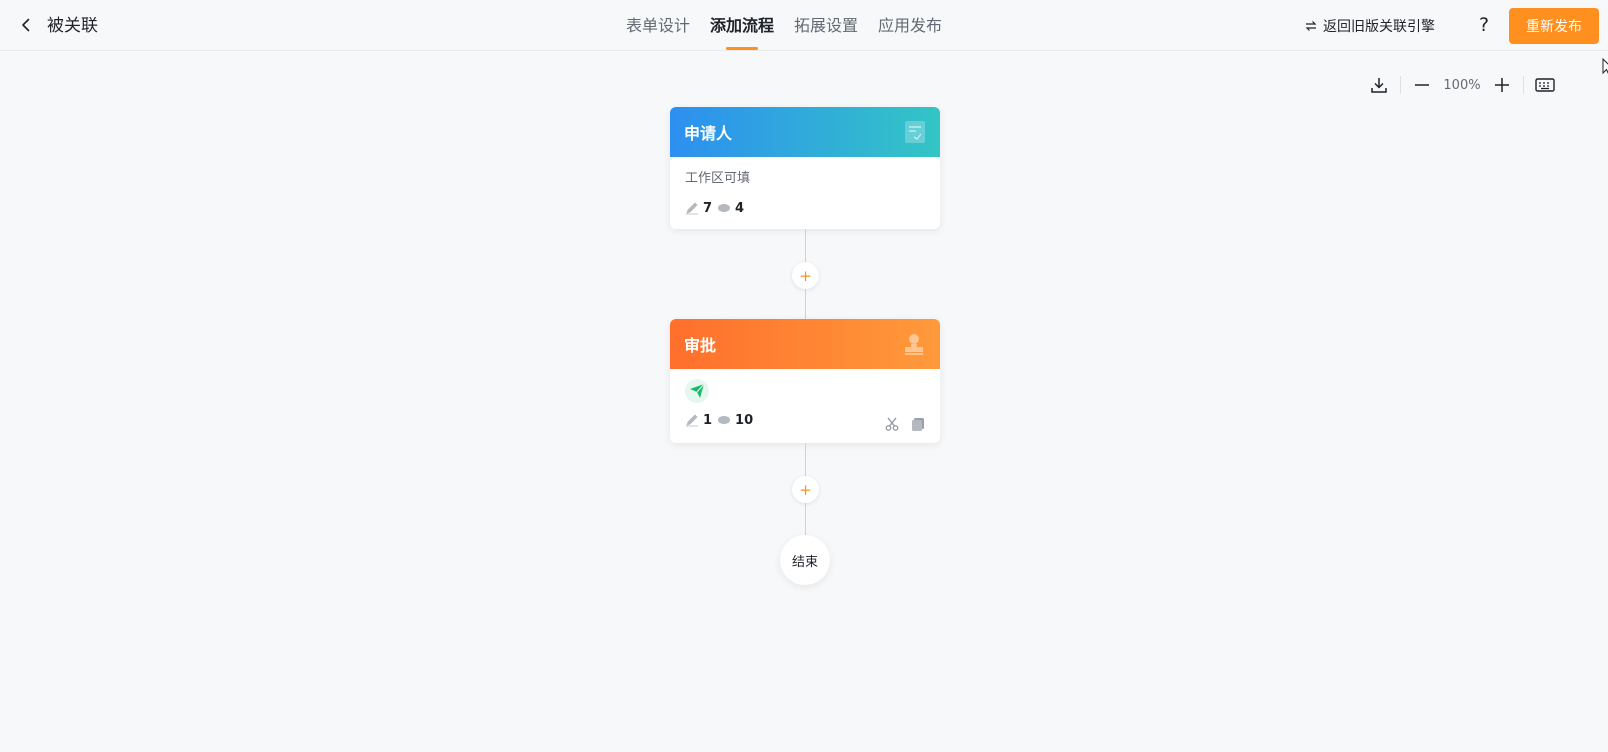 This screenshot has height=752, width=1608. I want to click on cut-icon, so click(892, 424).